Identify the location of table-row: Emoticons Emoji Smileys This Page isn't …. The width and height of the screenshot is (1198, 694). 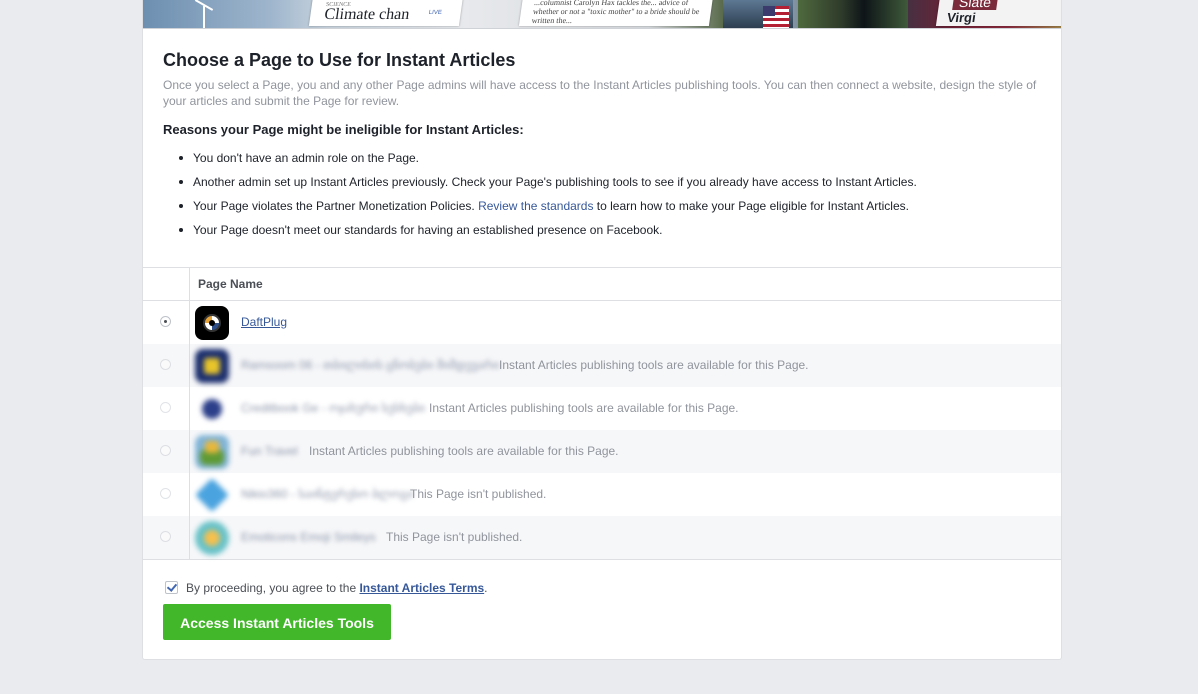
(602, 538).